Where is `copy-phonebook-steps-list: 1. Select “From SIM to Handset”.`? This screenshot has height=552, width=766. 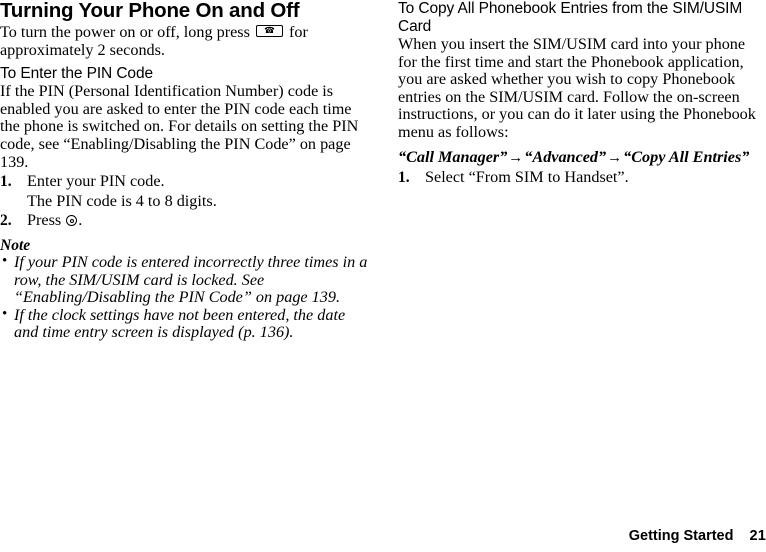 copy-phonebook-steps-list: 1. Select “From SIM to Handset”. is located at coordinates (582, 177).